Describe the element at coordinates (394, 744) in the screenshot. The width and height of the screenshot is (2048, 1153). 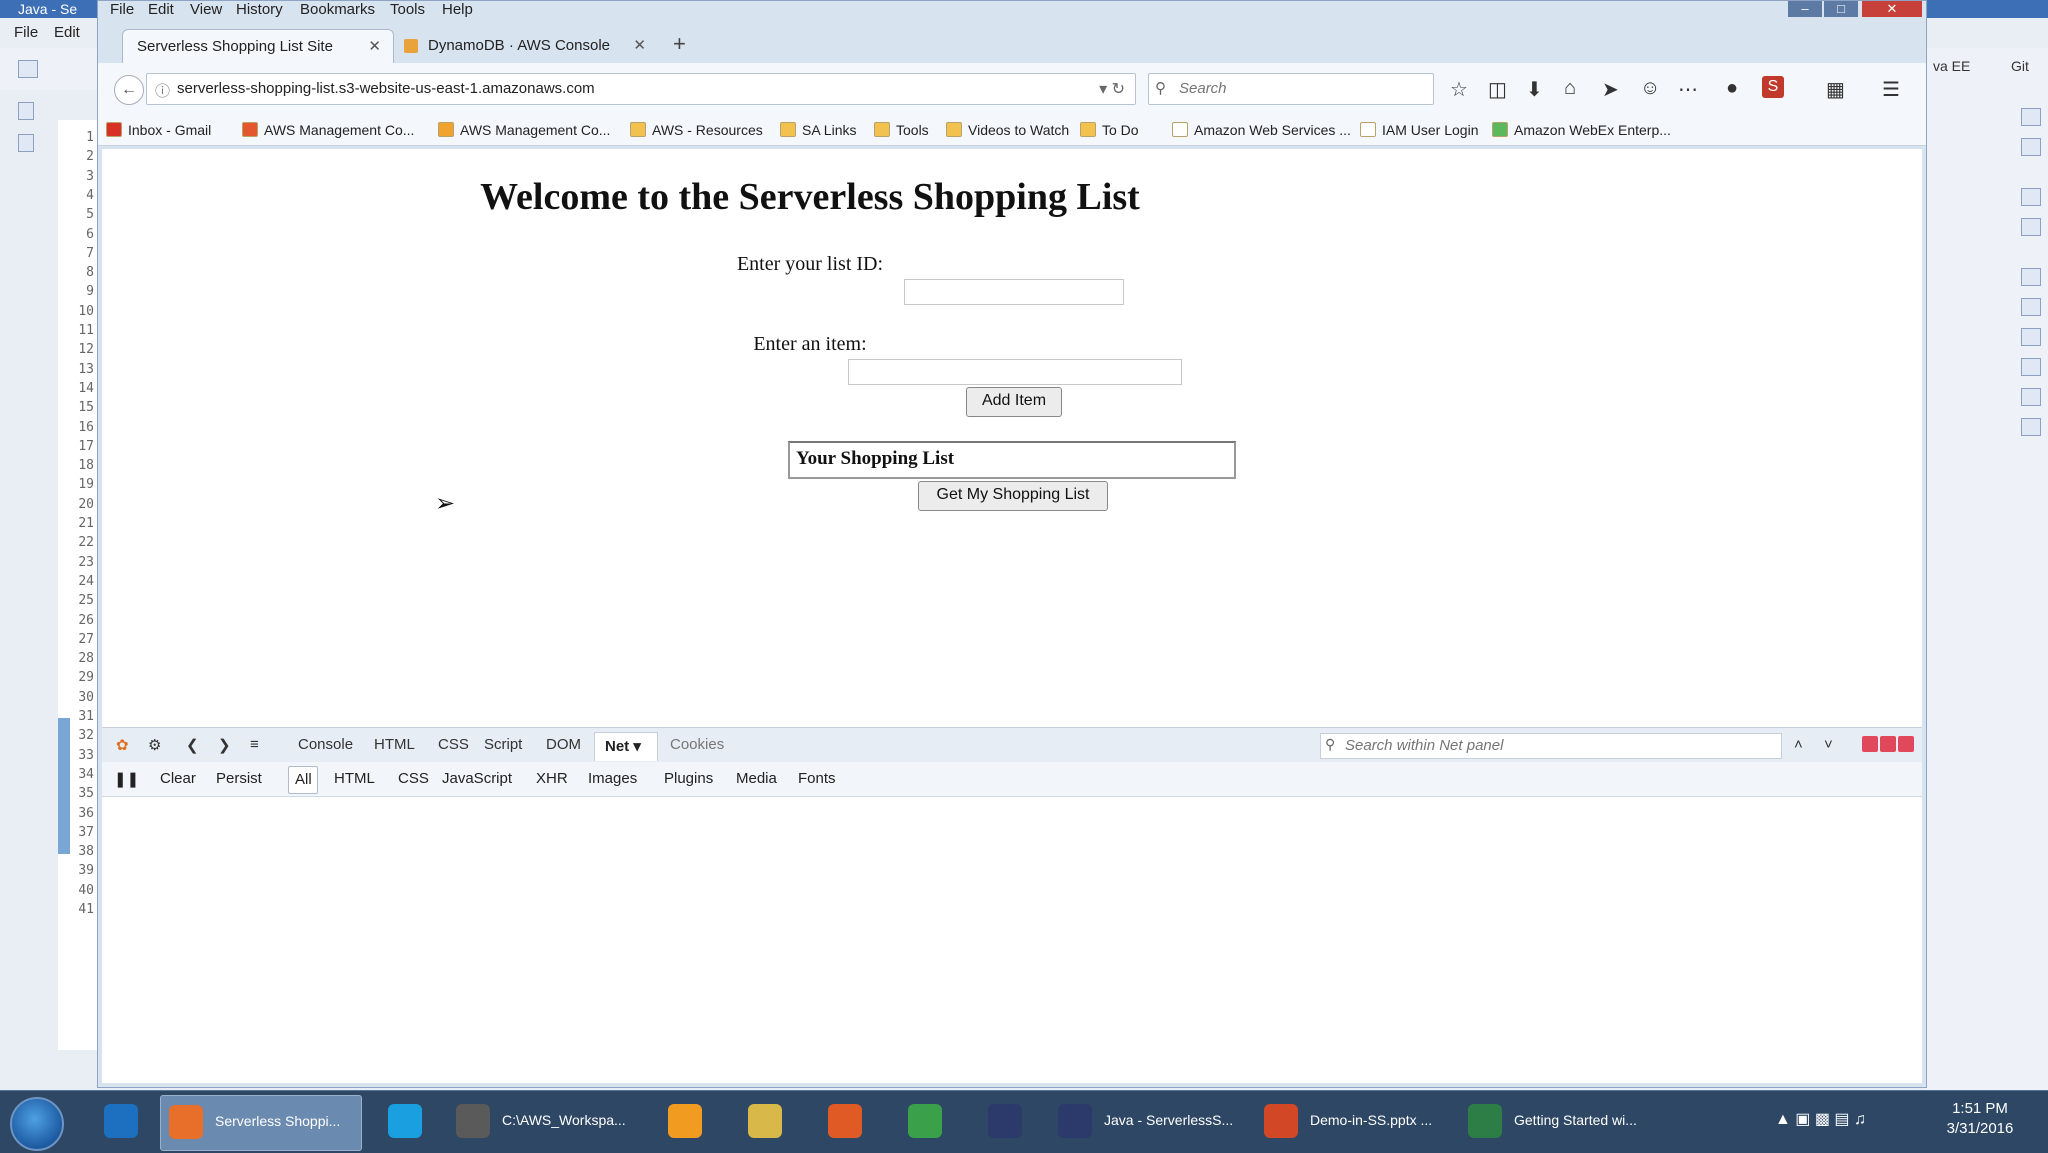
I see `tab-html: HTML` at that location.